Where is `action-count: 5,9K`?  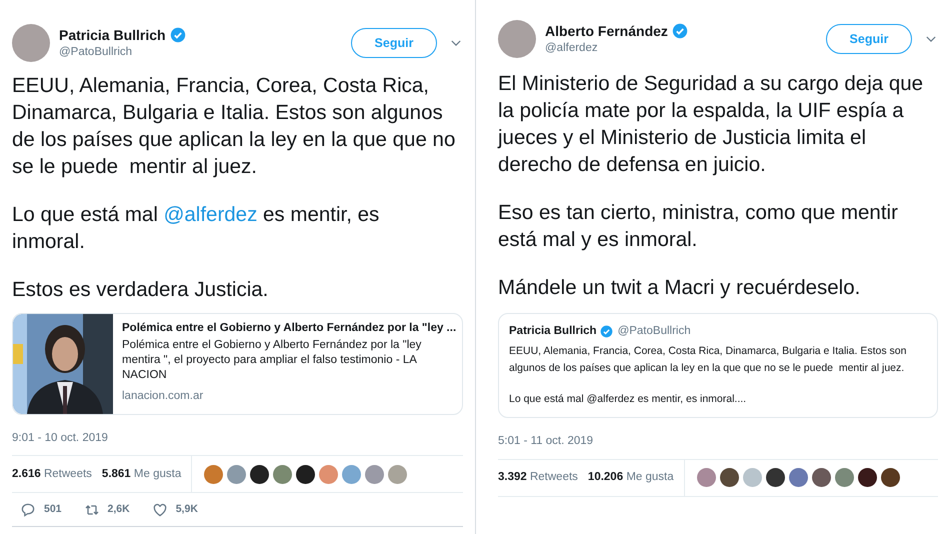
action-count: 5,9K is located at coordinates (187, 509).